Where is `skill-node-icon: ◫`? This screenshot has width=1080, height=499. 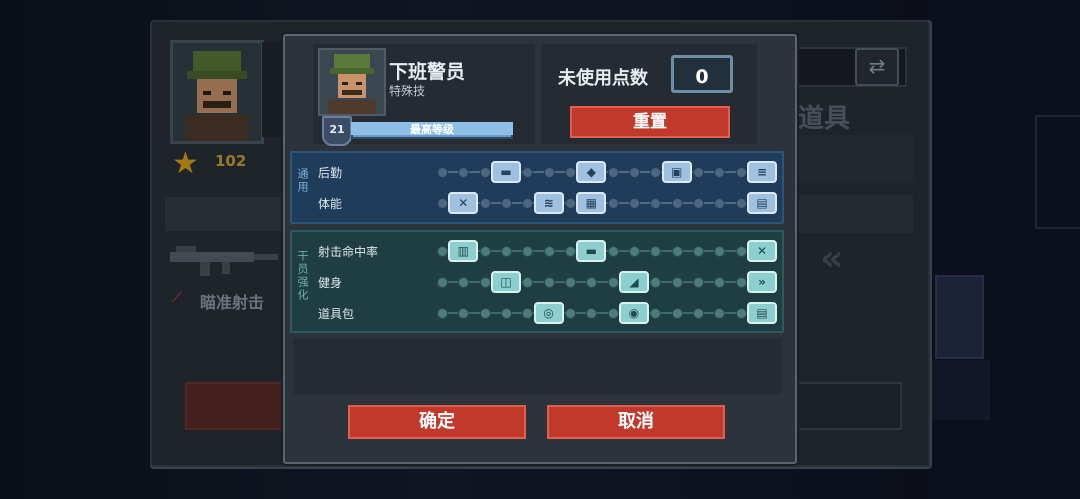
skill-node-icon: ◫ is located at coordinates (506, 282).